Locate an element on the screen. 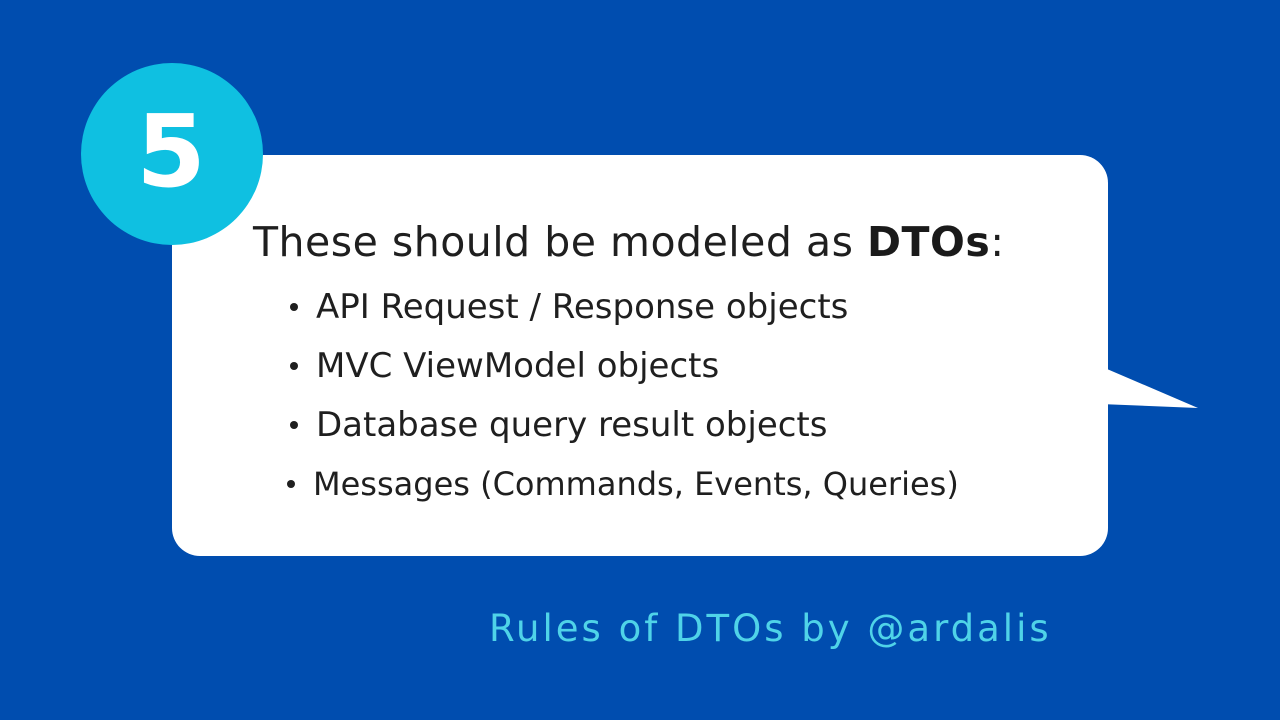  rule-number-badge: 5 is located at coordinates (172, 154).